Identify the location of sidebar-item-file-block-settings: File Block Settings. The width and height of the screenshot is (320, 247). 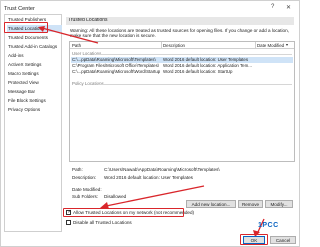
(34, 100).